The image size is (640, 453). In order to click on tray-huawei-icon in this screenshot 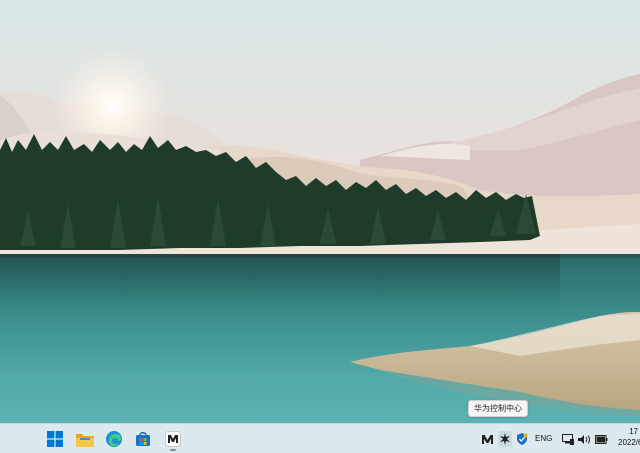, I will do `click(487, 439)`.